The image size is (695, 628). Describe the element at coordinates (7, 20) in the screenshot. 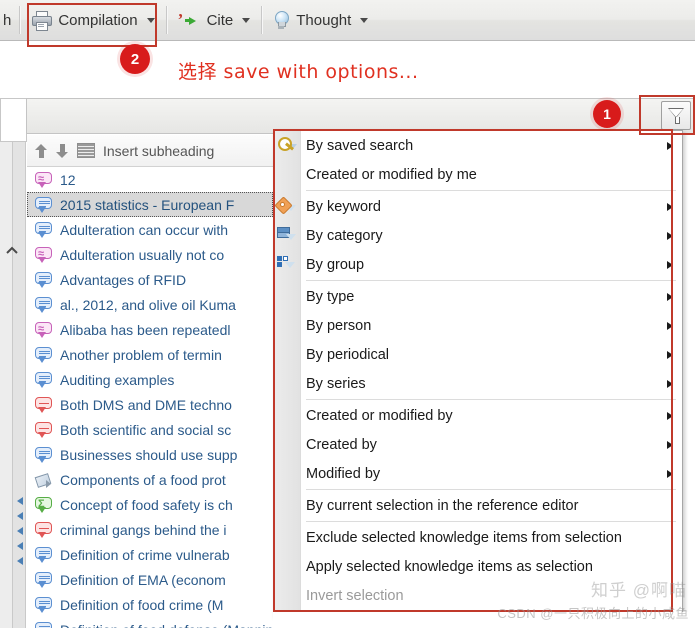

I see `toolbar-left-fragment: h` at that location.